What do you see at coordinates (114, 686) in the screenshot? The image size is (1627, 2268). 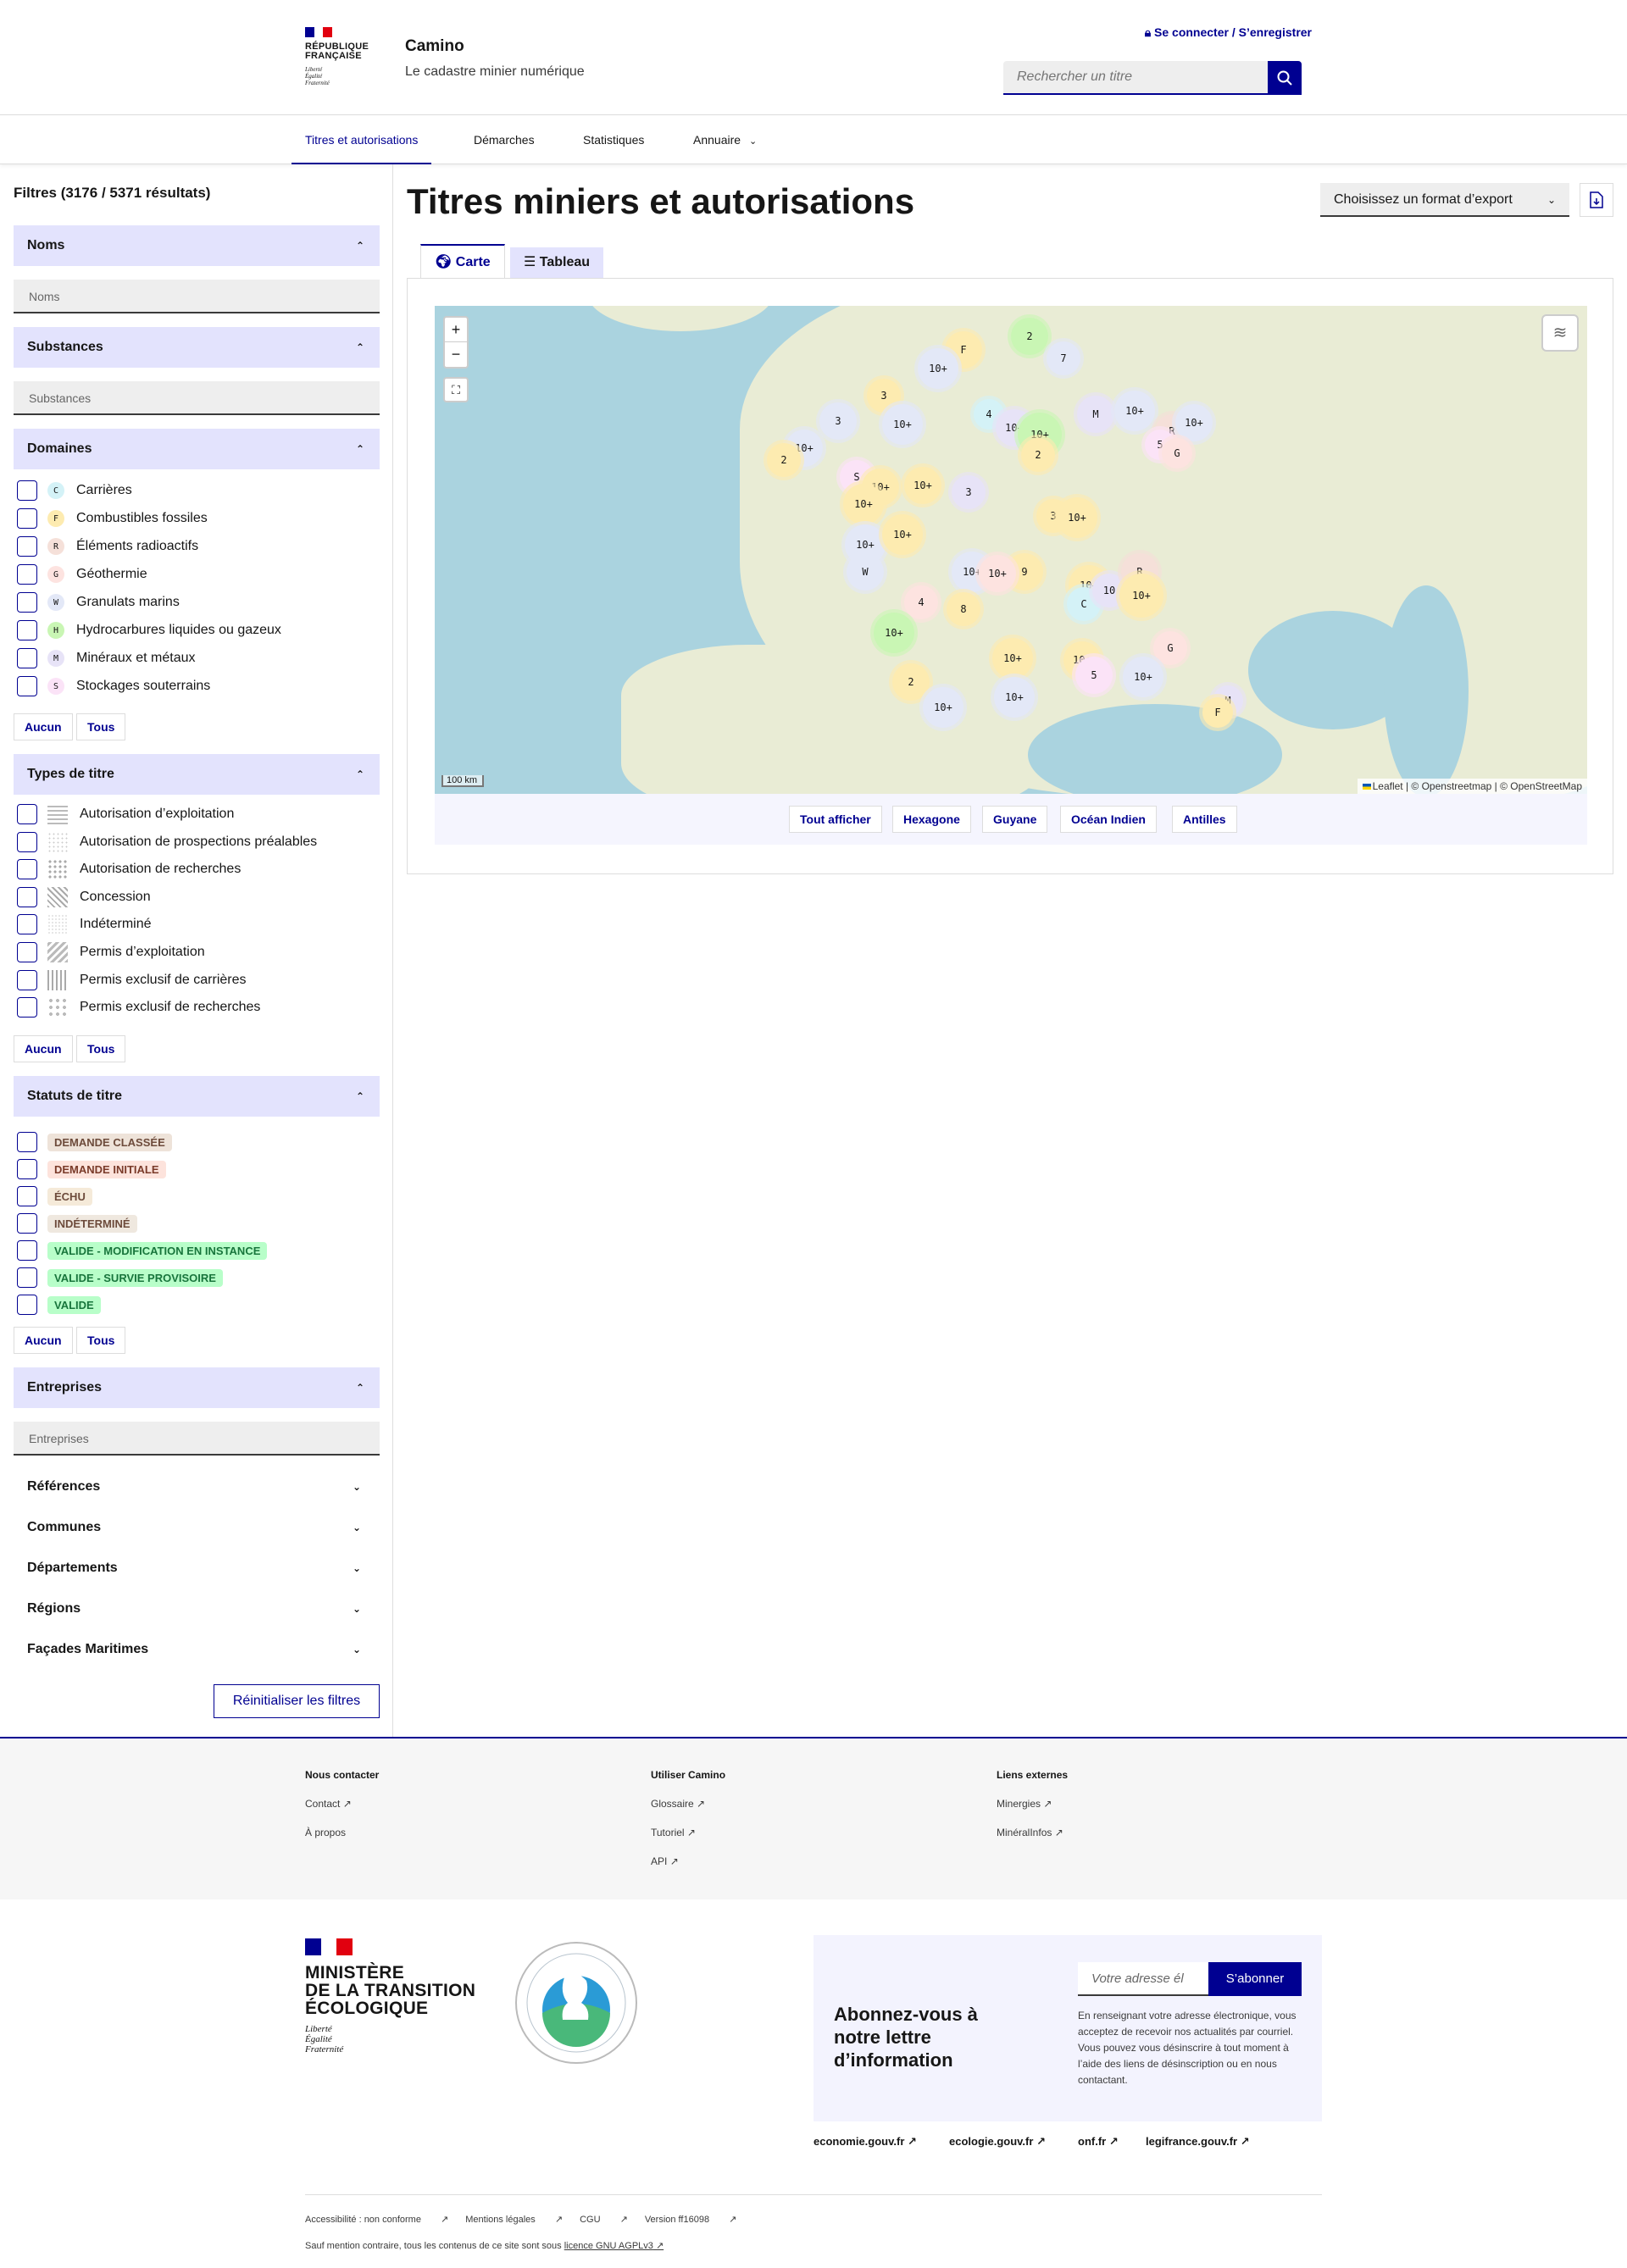 I see `domaine-option: S Stockages souterrains` at bounding box center [114, 686].